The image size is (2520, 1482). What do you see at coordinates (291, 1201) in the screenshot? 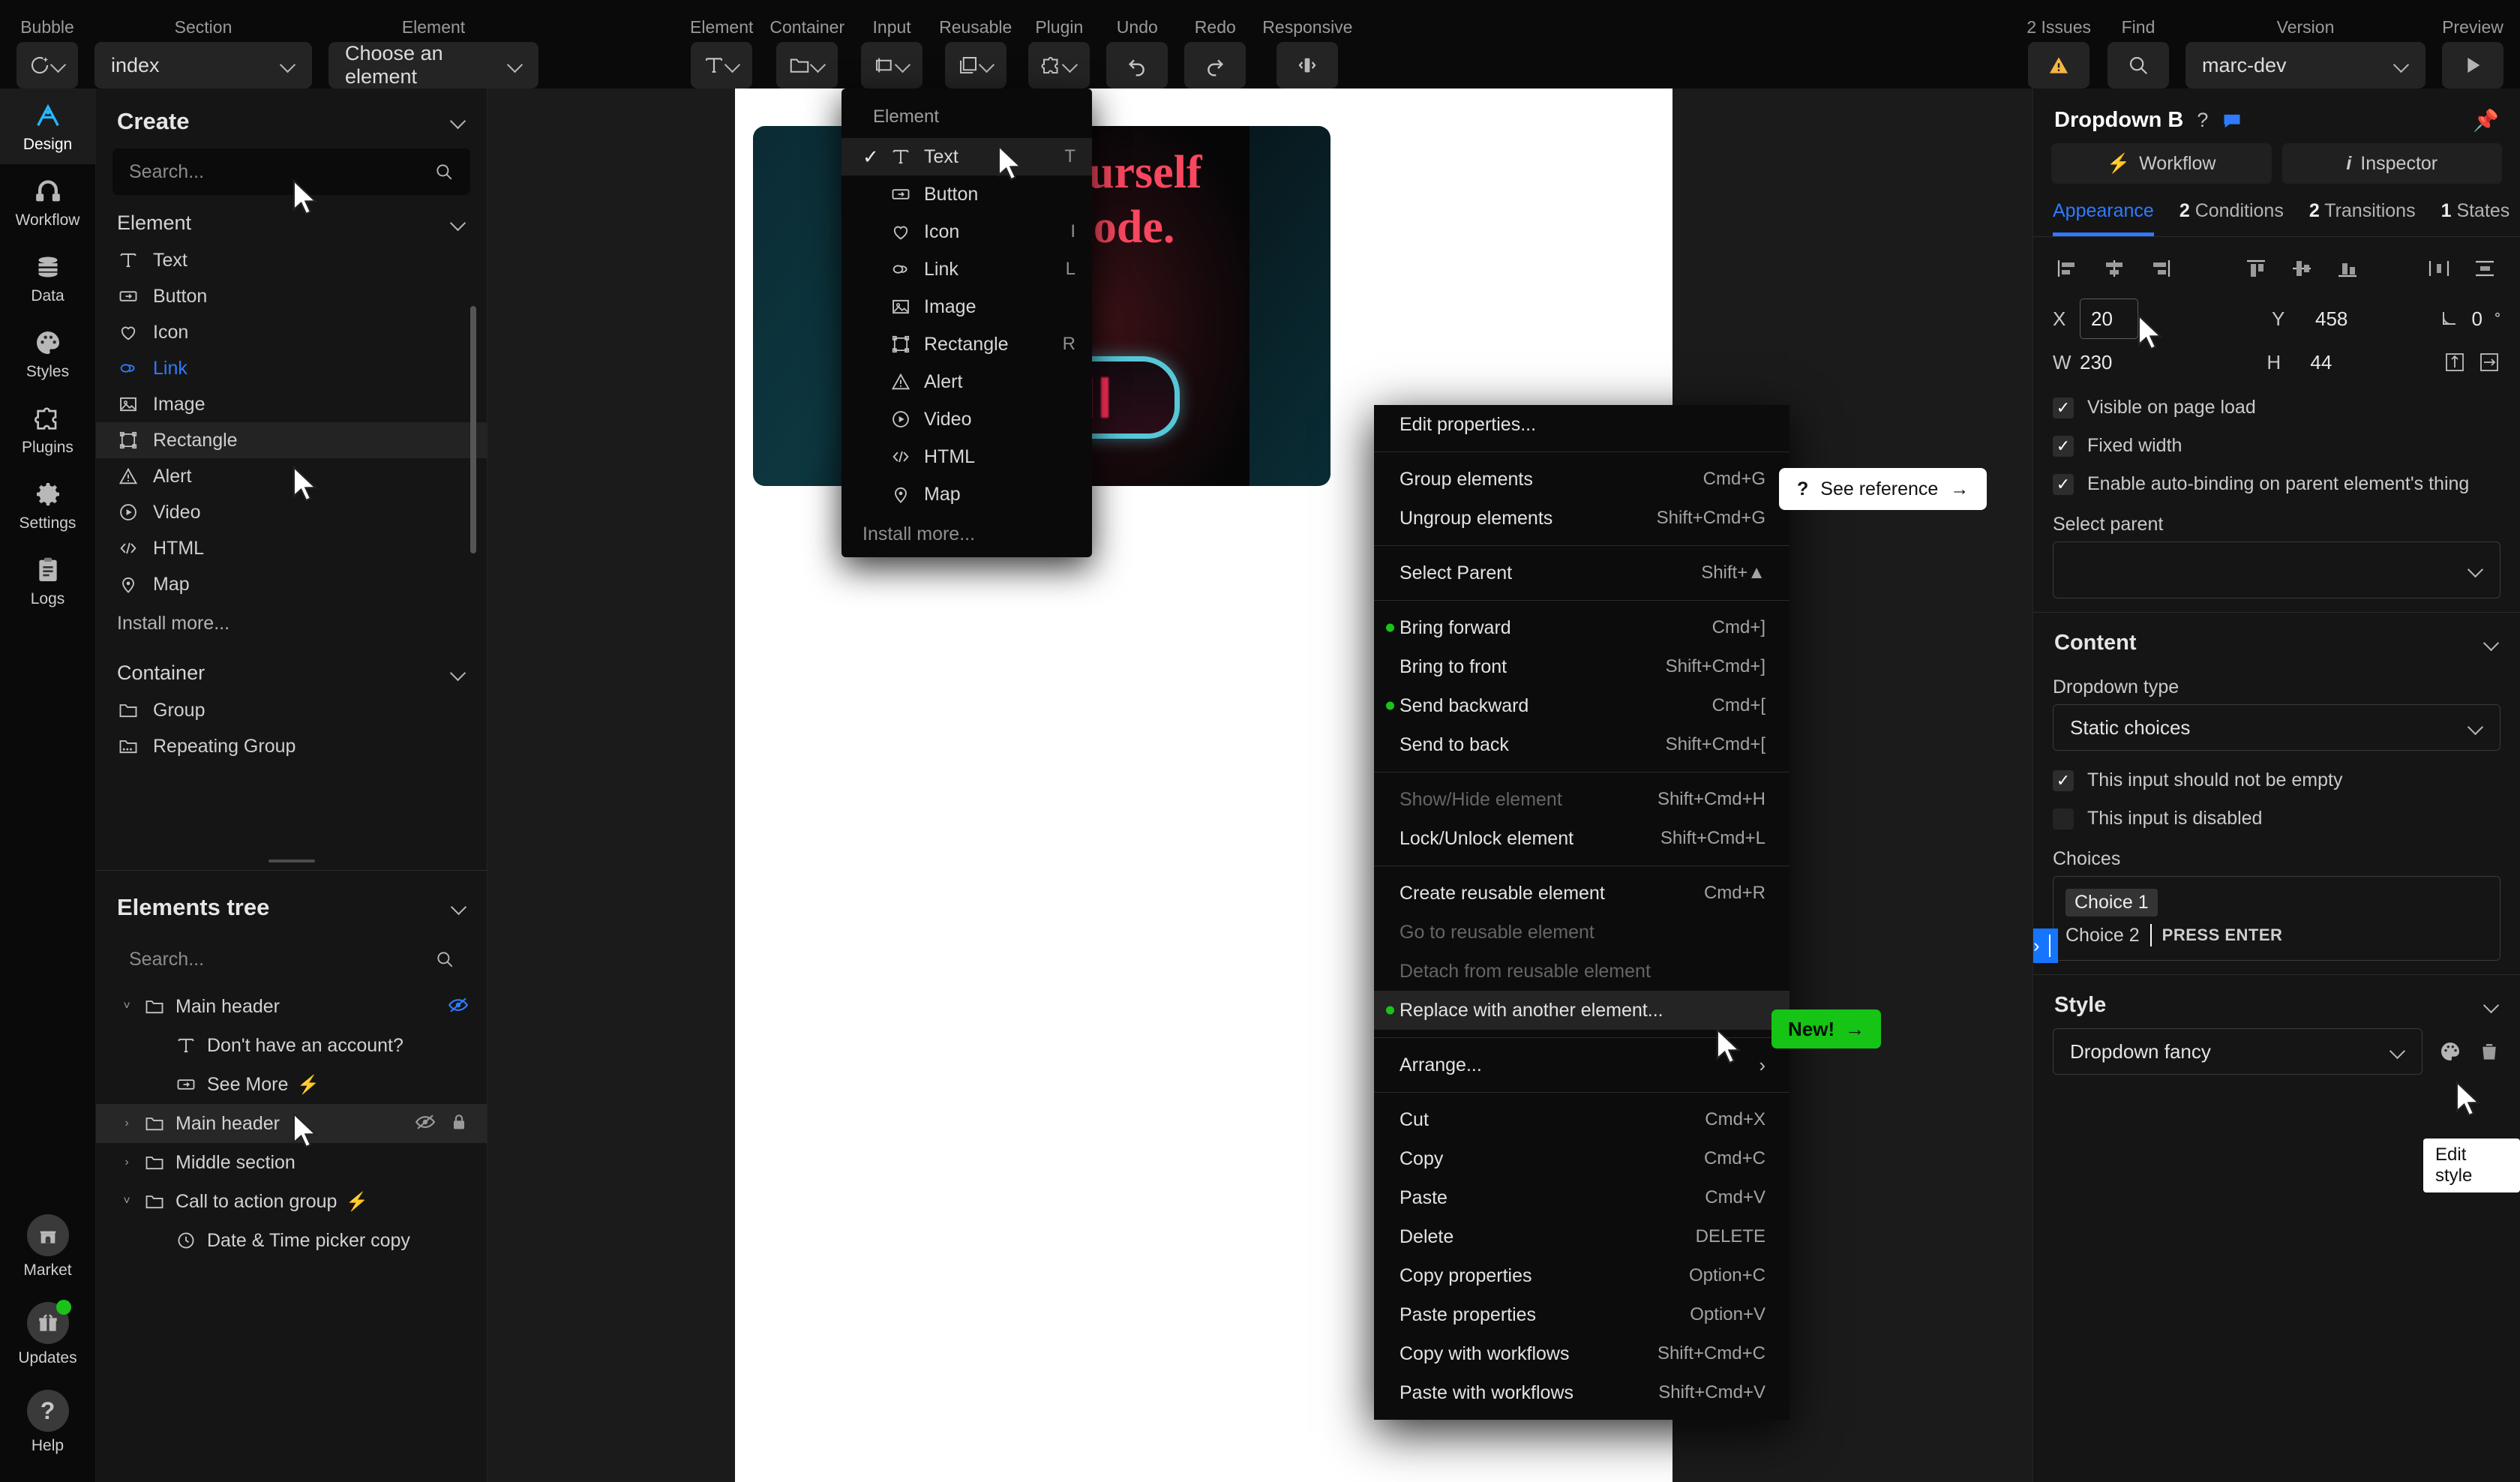
I see `tree-row-5: ˅ Call to action group ⚡` at bounding box center [291, 1201].